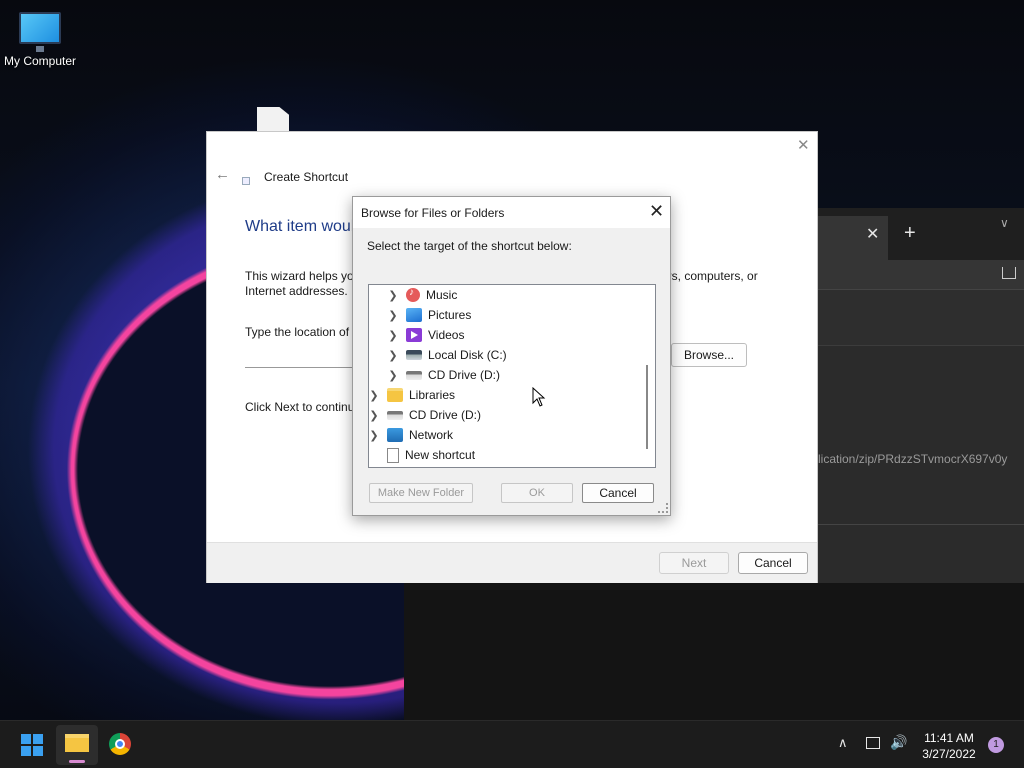  What do you see at coordinates (511, 212) in the screenshot?
I see `dialog-titlebar: Browse for Files or Folders ✕` at bounding box center [511, 212].